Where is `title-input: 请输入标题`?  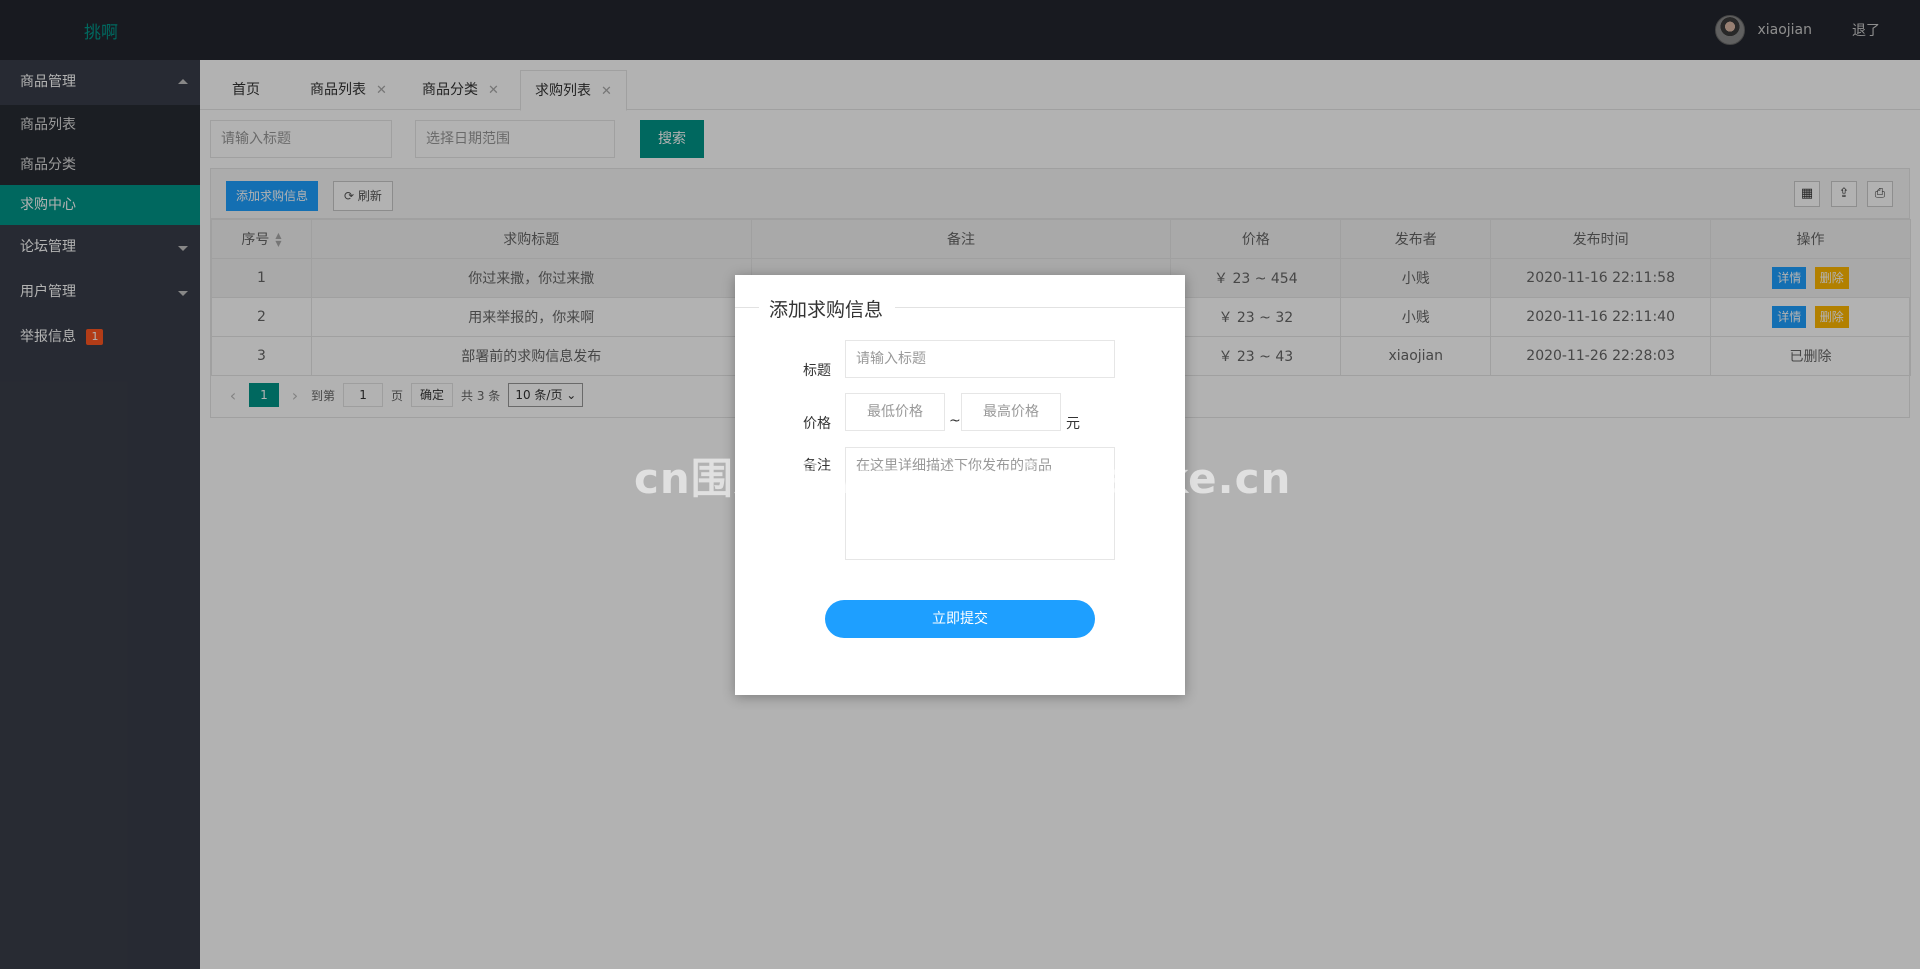 title-input: 请输入标题 is located at coordinates (980, 359).